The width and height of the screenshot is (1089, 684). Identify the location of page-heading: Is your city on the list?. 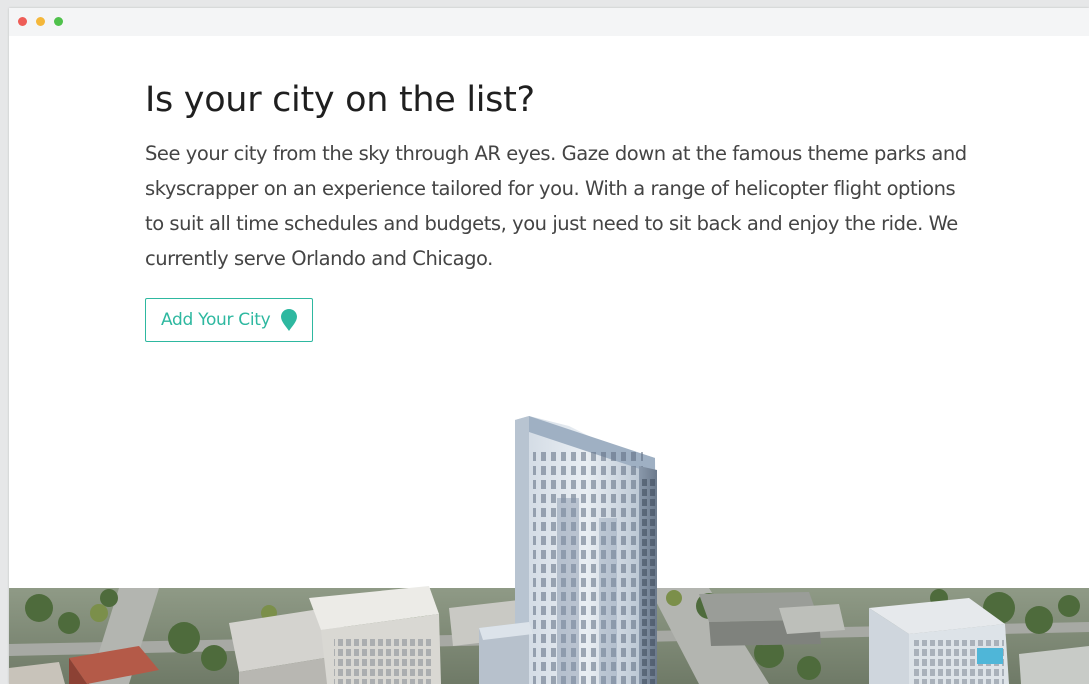
(340, 100).